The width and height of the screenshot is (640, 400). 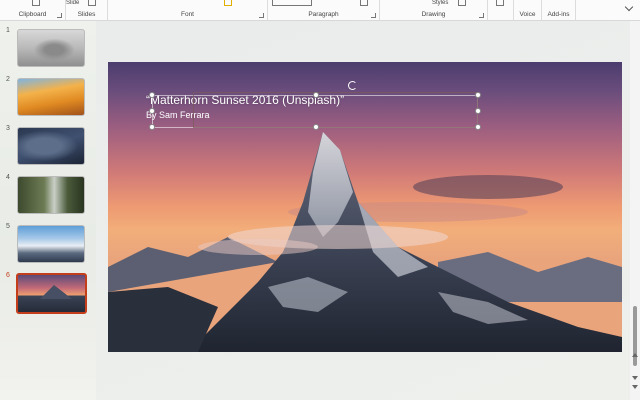 I want to click on resize-handle-e, so click(x=478, y=111).